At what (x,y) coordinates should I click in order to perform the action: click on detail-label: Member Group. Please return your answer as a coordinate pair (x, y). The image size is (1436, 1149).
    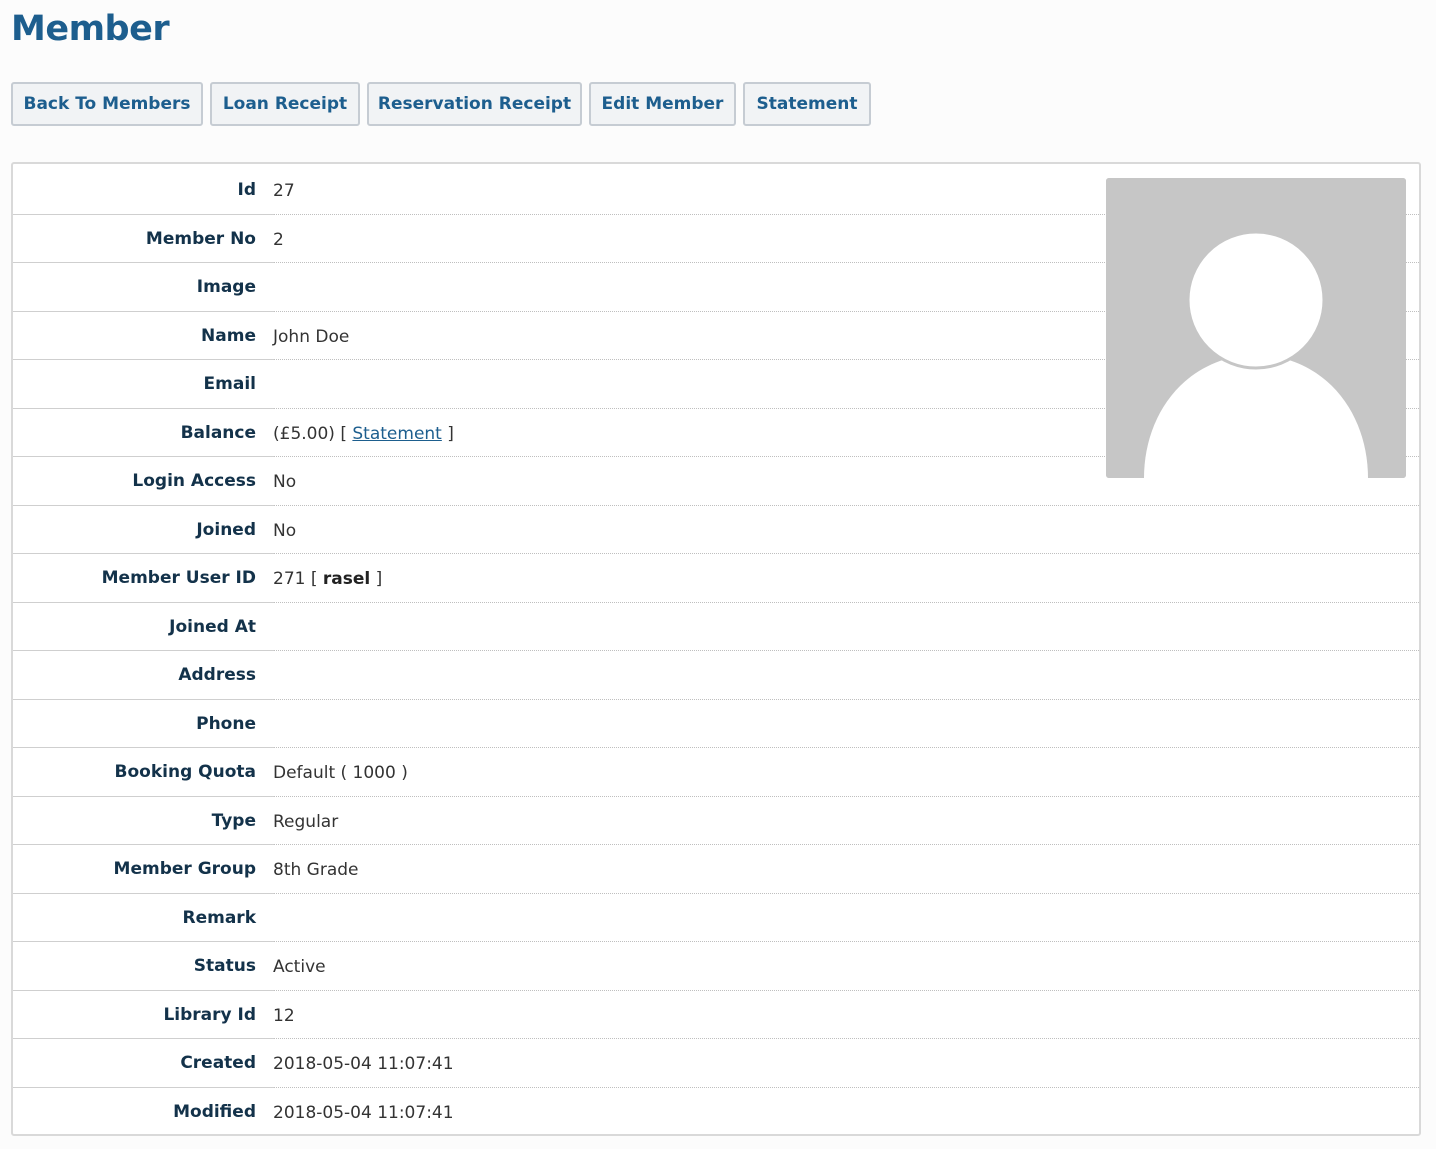
    Looking at the image, I should click on (184, 869).